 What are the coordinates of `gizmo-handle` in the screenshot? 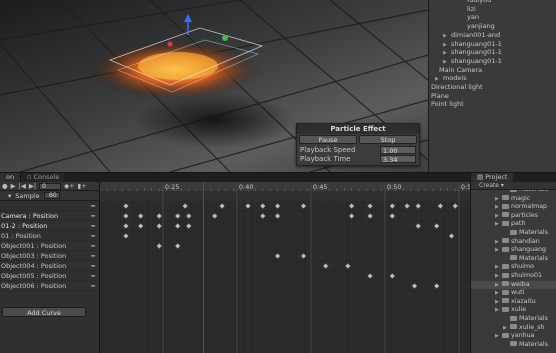 It's located at (225, 38).